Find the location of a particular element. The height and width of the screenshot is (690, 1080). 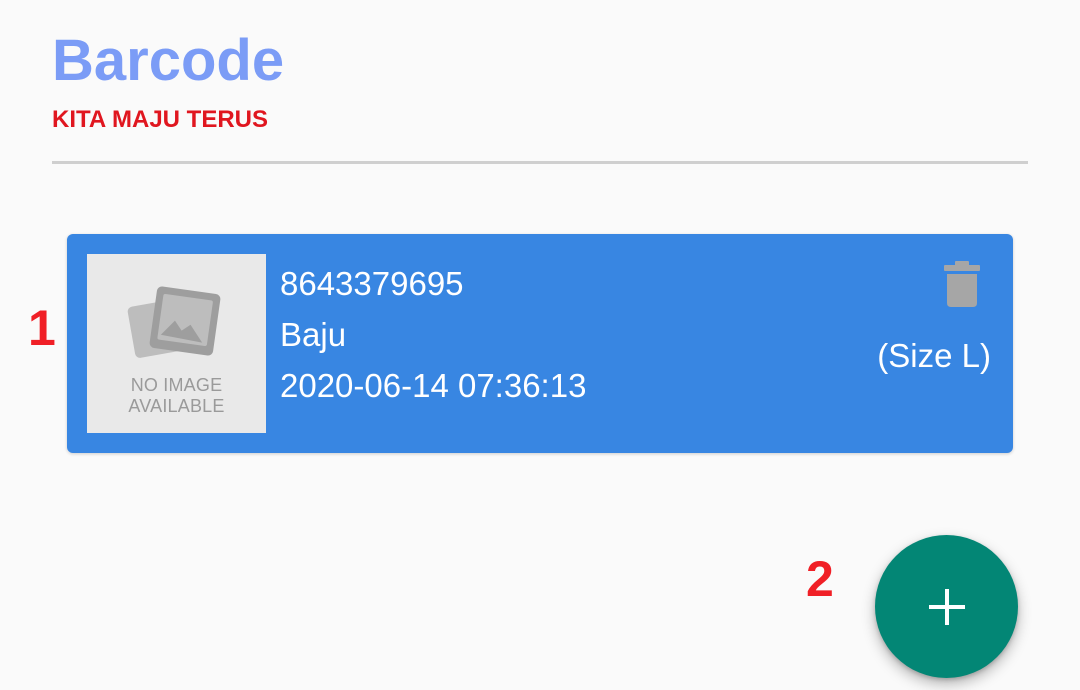

item-details: 8643379695 Baju 2020-06-14 07:36:13 is located at coordinates (433, 334).